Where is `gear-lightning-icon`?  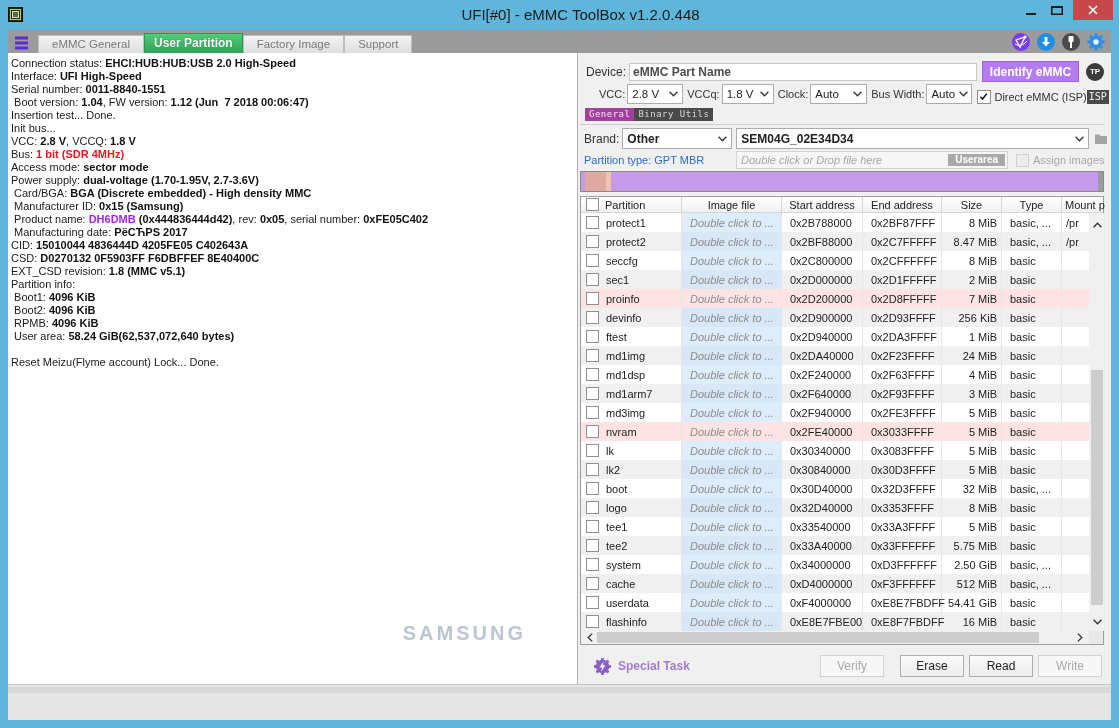
gear-lightning-icon is located at coordinates (602, 666).